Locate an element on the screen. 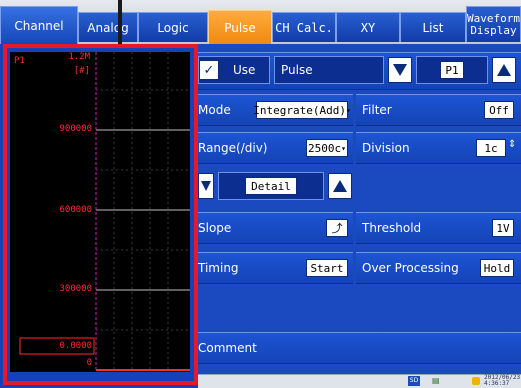  detail-label: Detail is located at coordinates (271, 186).